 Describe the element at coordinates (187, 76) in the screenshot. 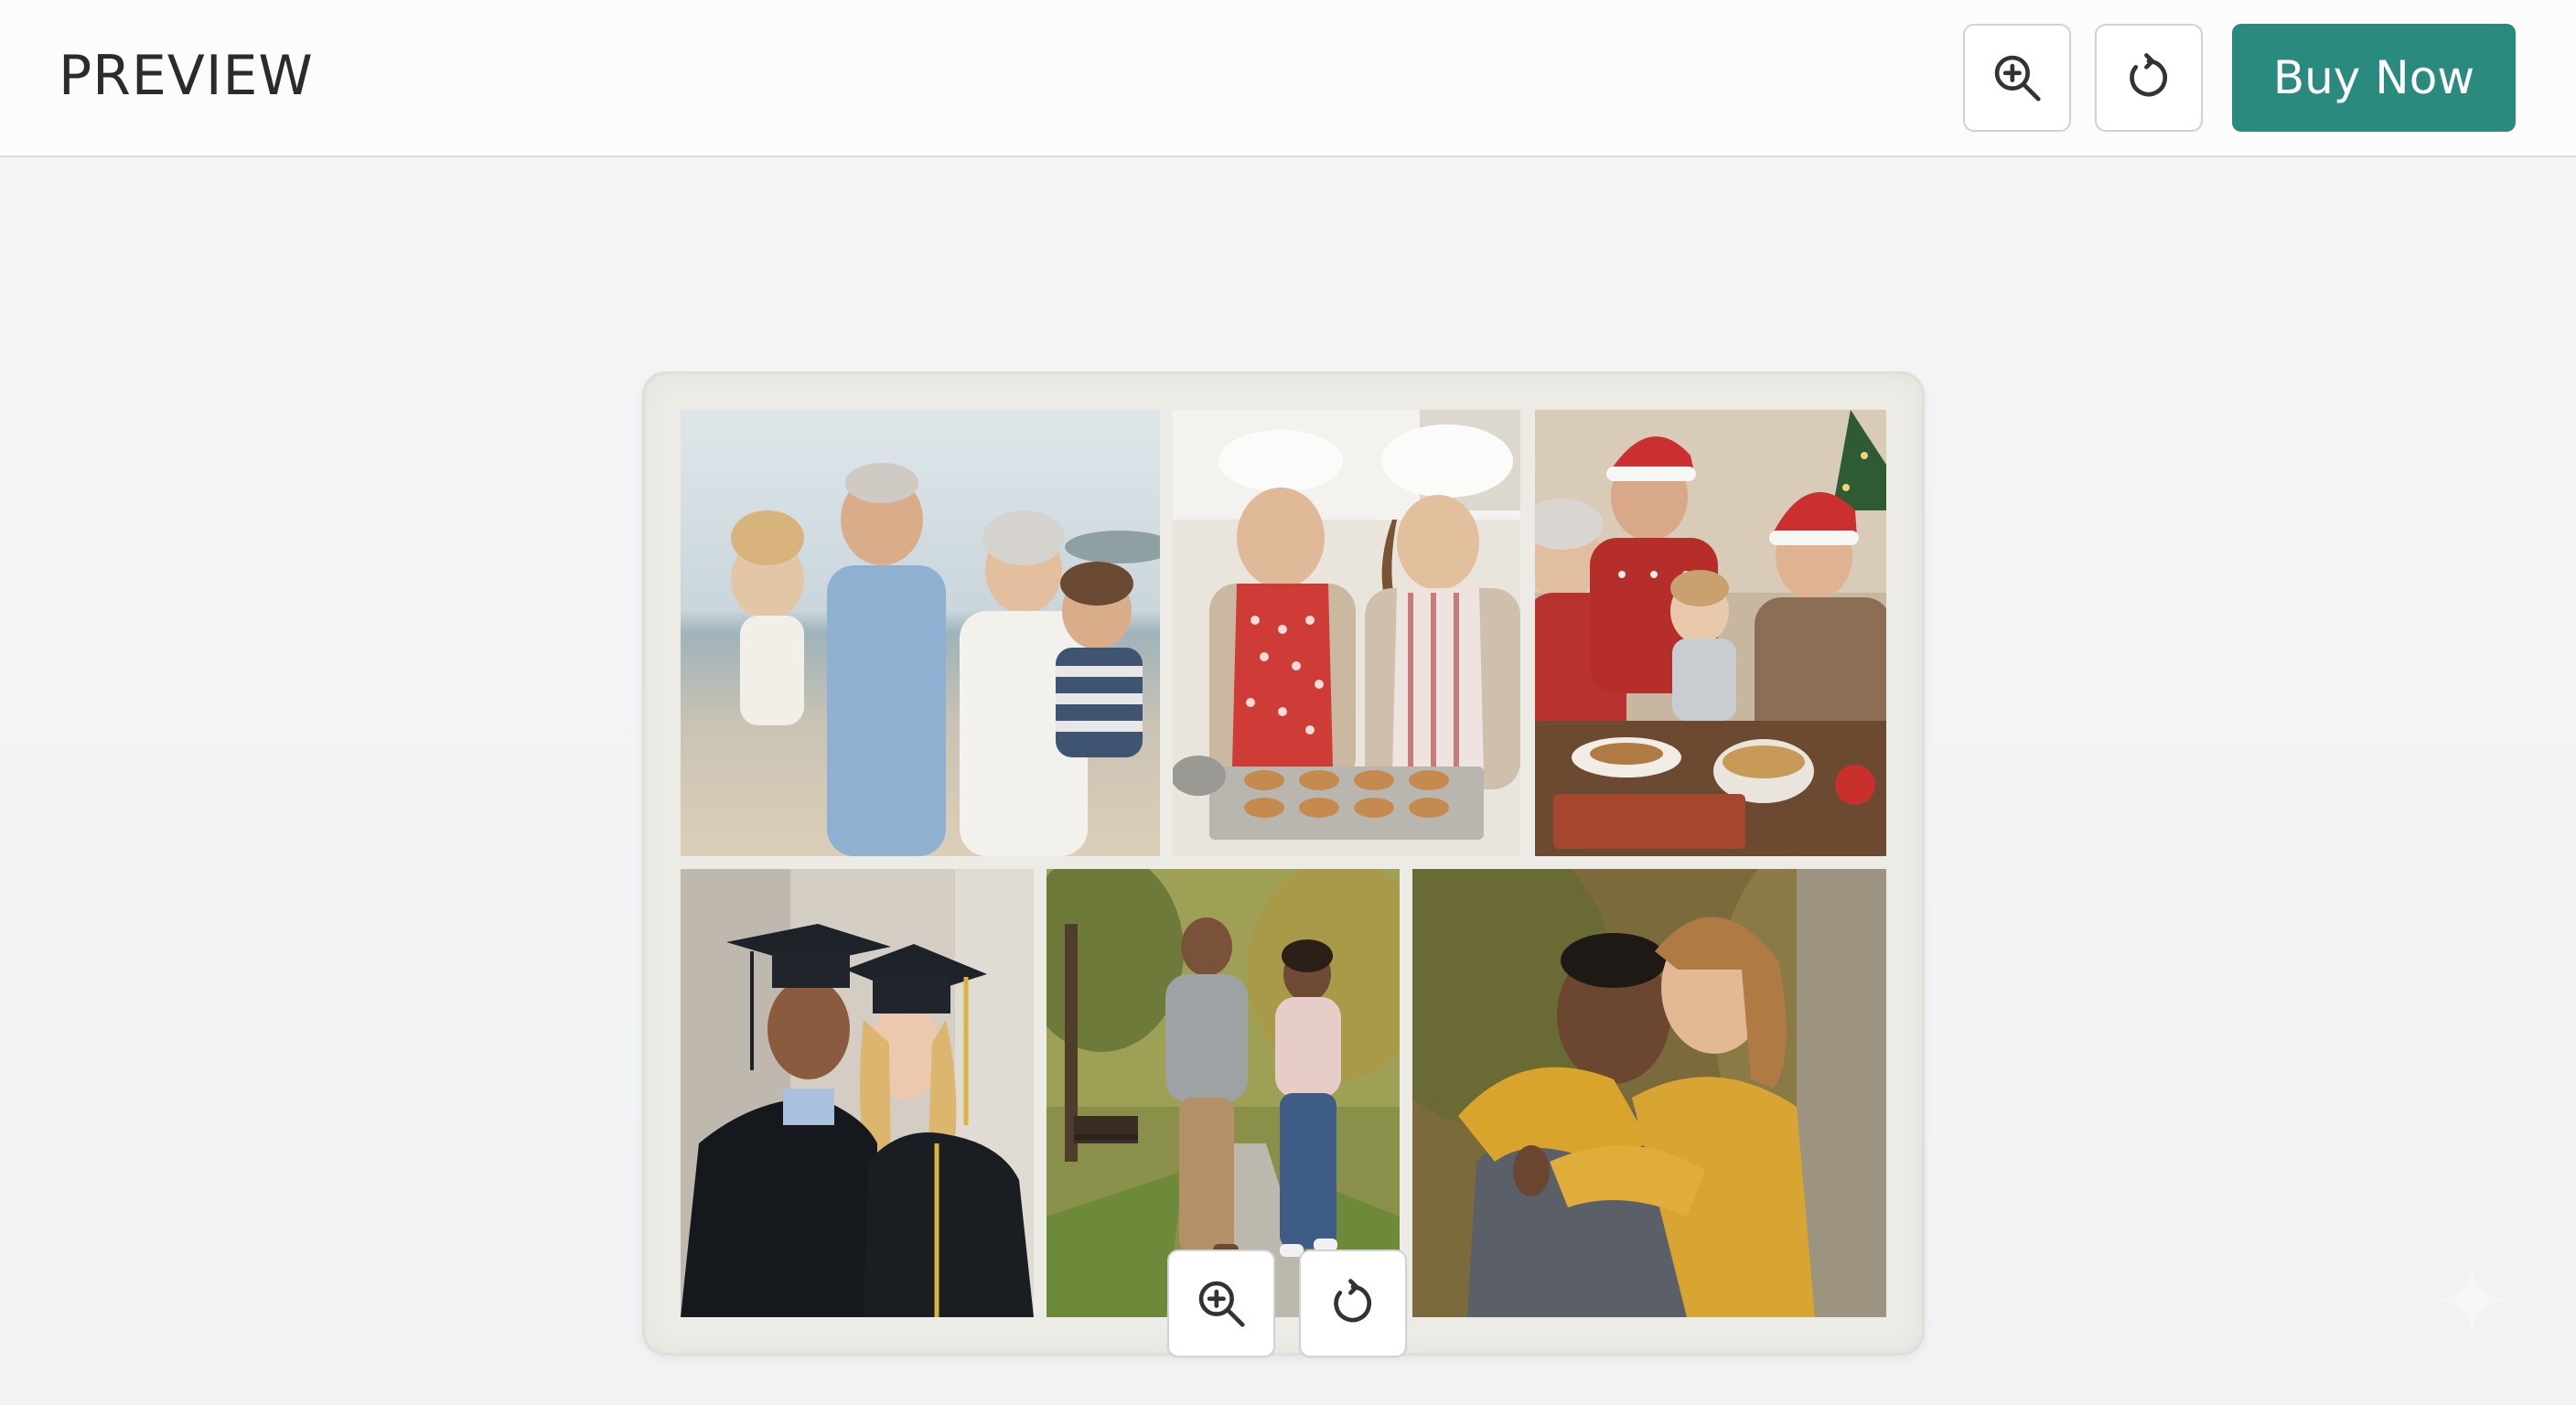

I see `page-title: PREVIEW` at that location.